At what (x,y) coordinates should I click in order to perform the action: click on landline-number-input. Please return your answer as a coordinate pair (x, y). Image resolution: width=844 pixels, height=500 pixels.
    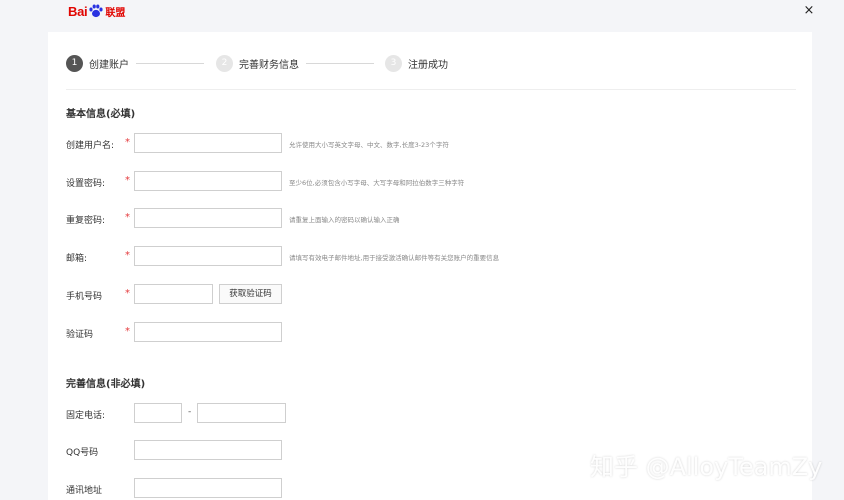
    Looking at the image, I should click on (241, 413).